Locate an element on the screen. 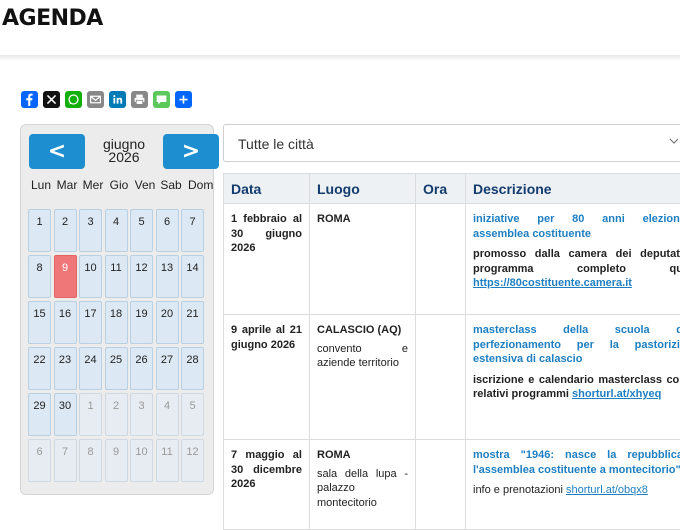 The width and height of the screenshot is (680, 530). whatsapp-icon is located at coordinates (73, 99).